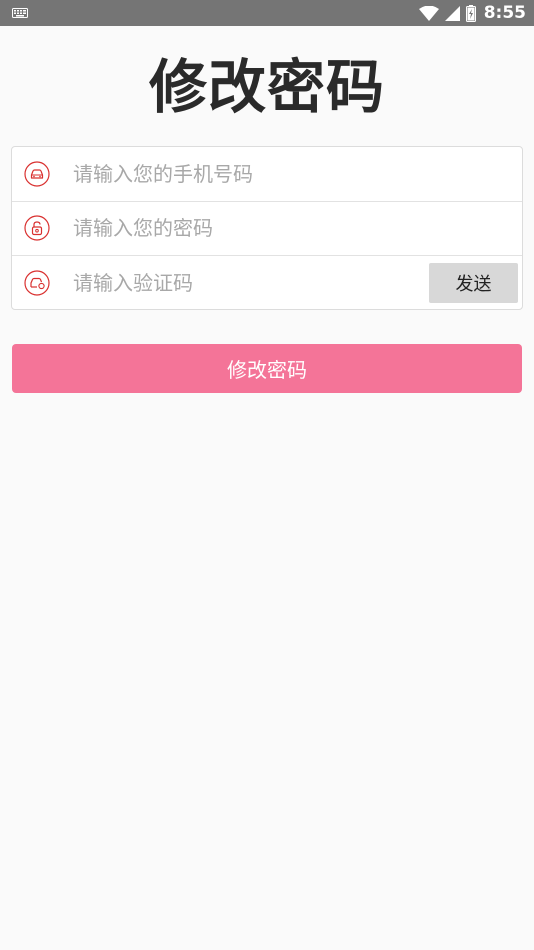 The width and height of the screenshot is (534, 950). Describe the element at coordinates (470, 13) in the screenshot. I see `battery-icon` at that location.